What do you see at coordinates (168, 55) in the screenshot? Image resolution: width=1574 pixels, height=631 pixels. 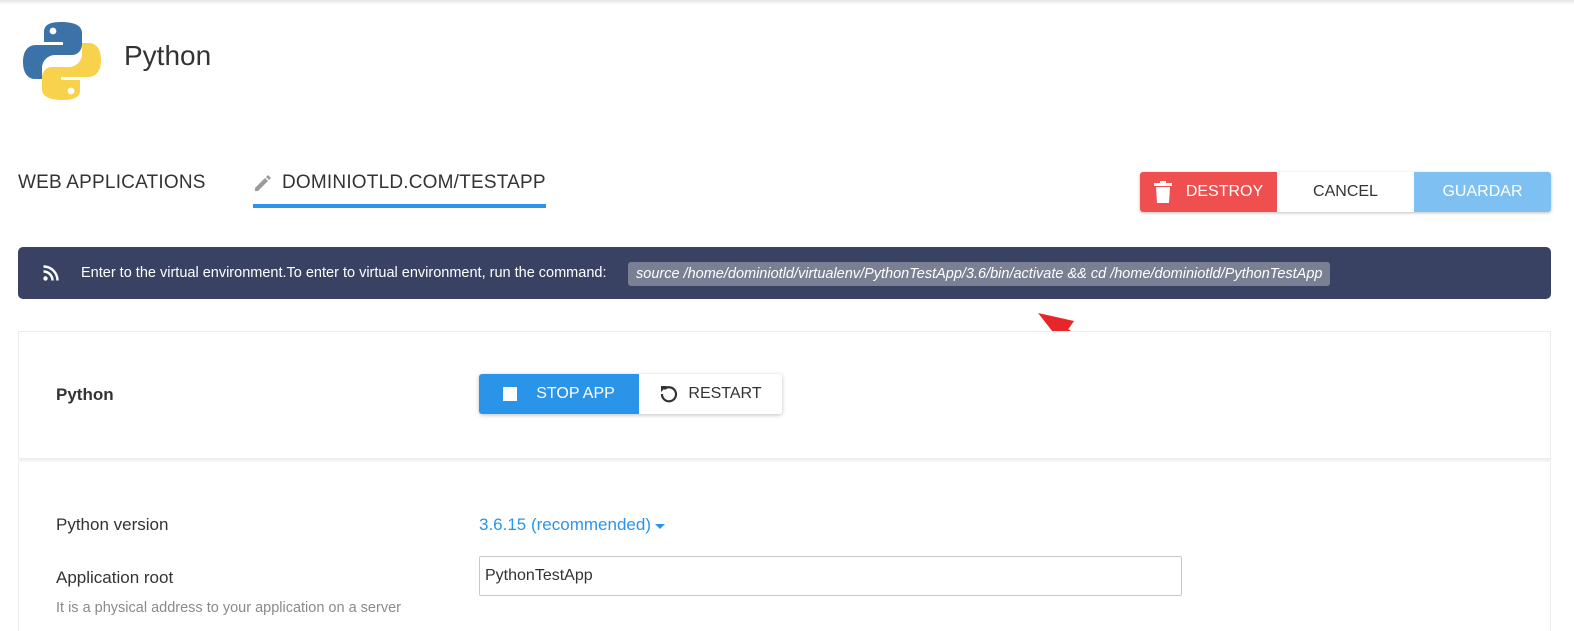 I see `app-title: Python` at bounding box center [168, 55].